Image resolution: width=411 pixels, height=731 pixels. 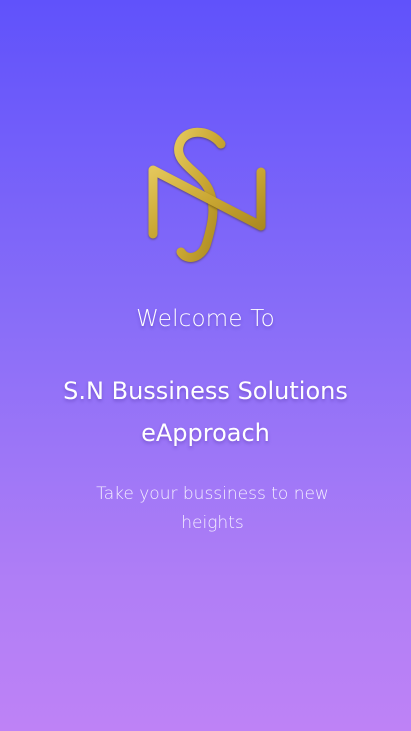 What do you see at coordinates (205, 319) in the screenshot?
I see `welcome-heading: Welcome To` at bounding box center [205, 319].